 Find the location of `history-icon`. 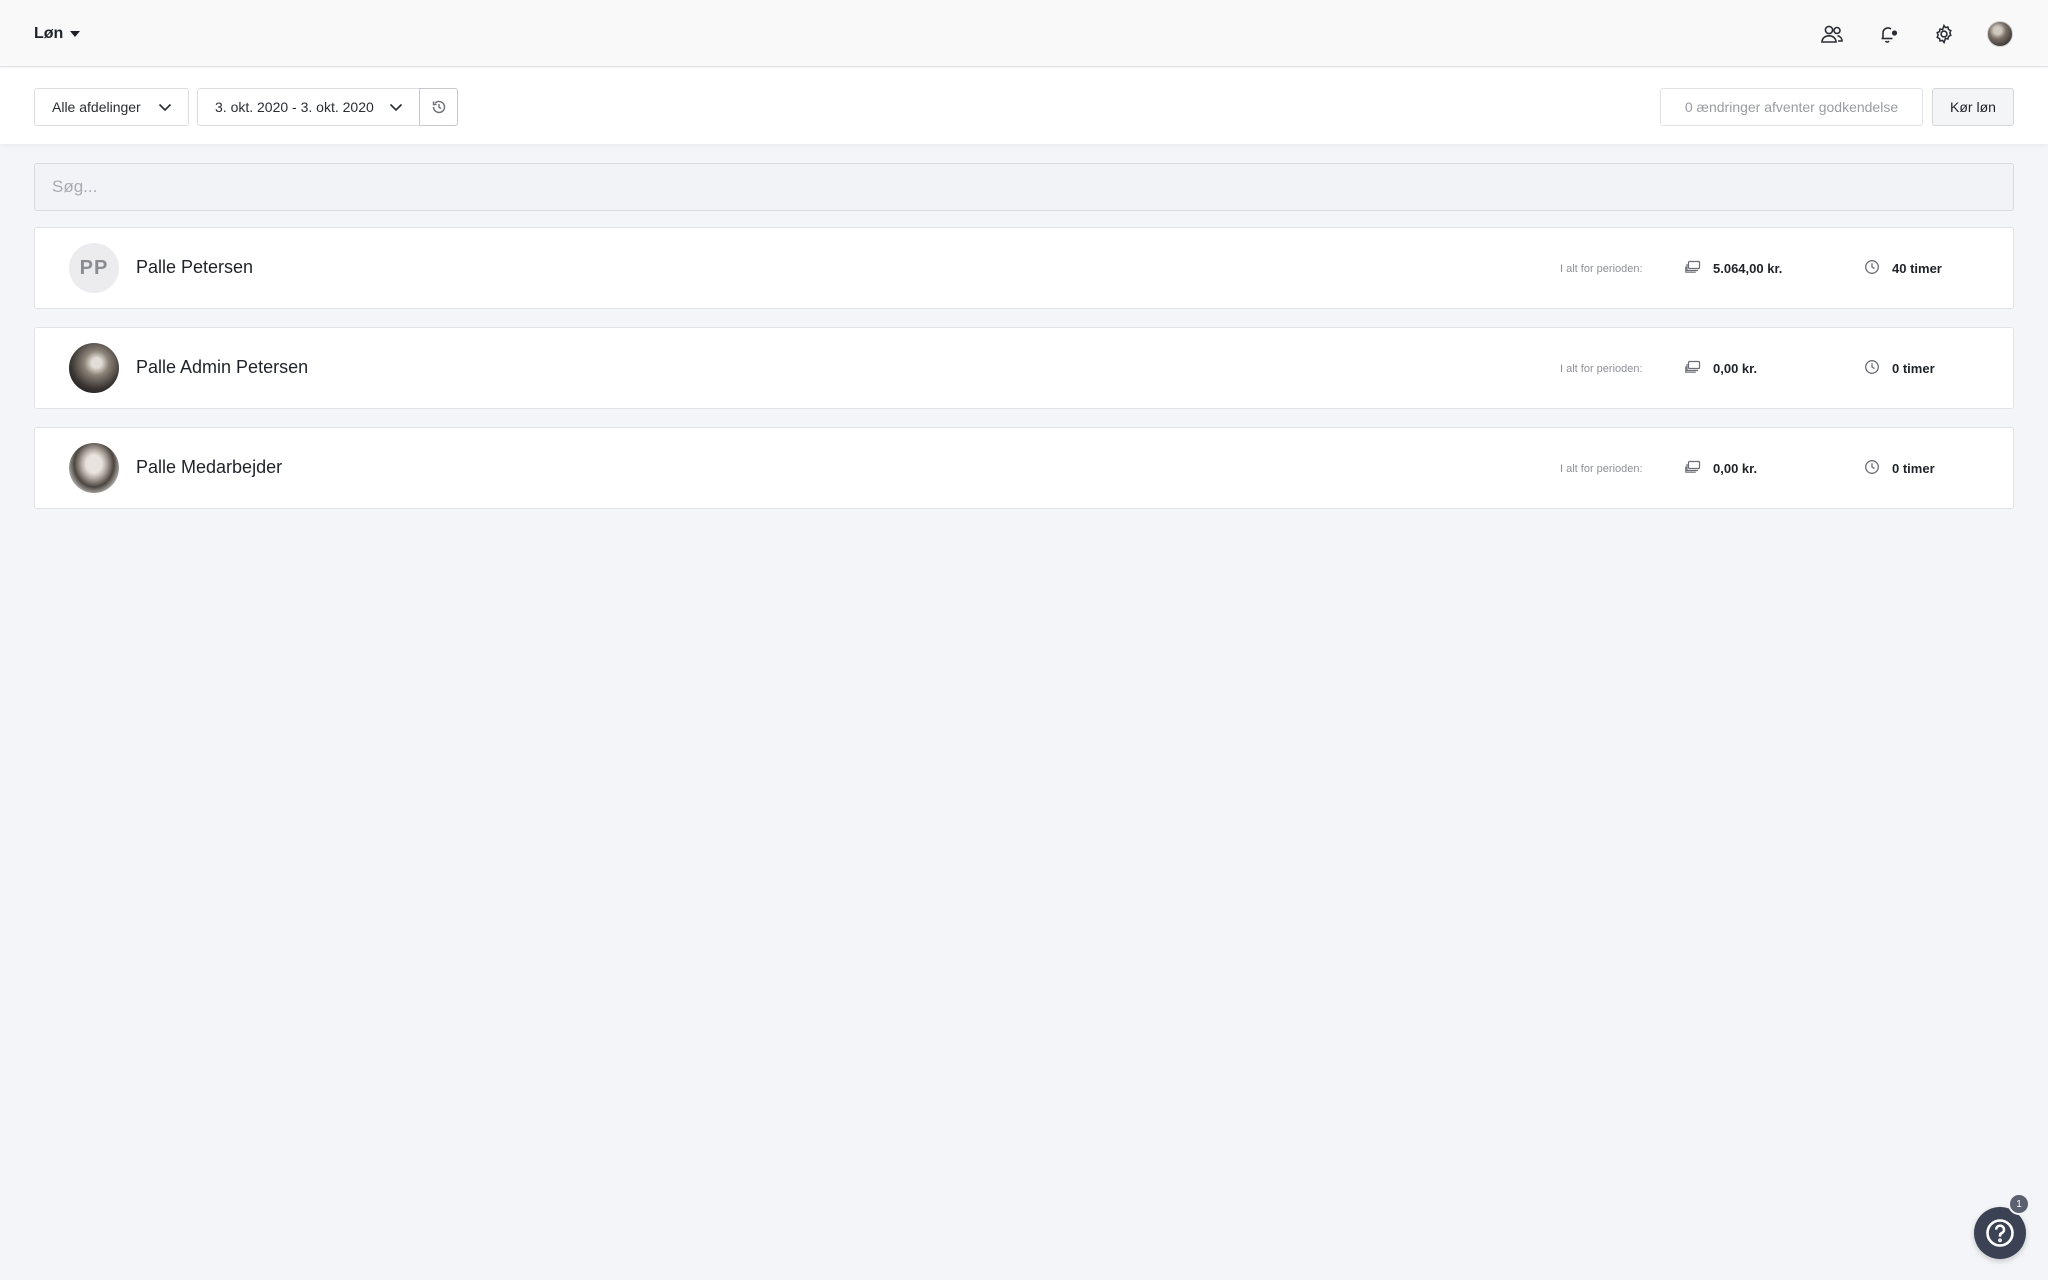

history-icon is located at coordinates (438, 107).